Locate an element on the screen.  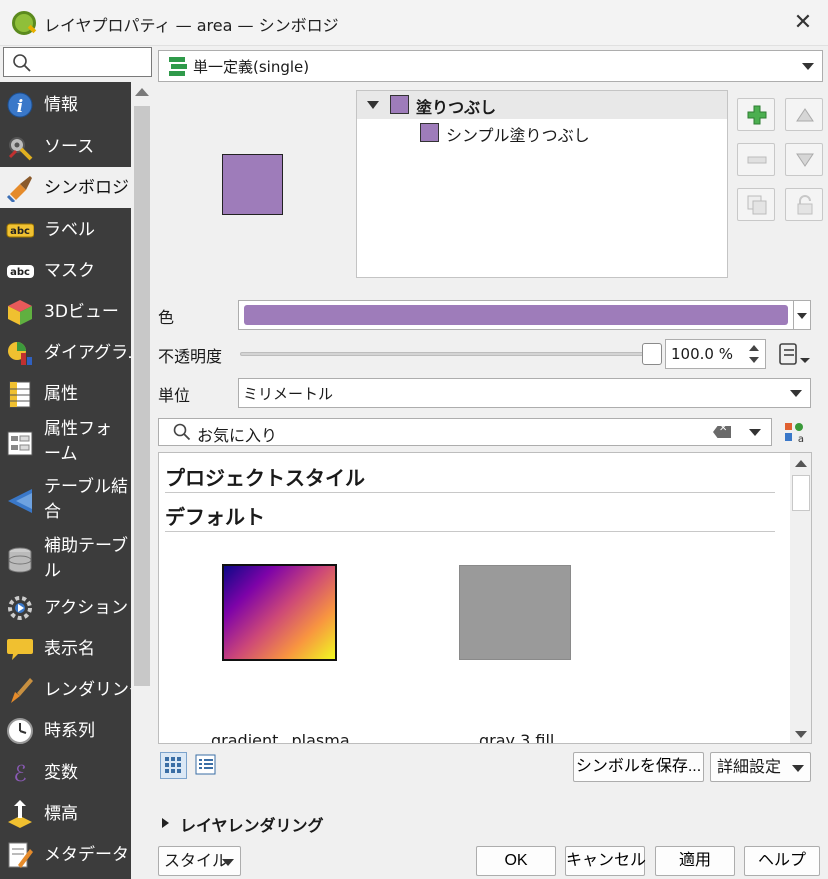
sidebar-item-elevation: 標高 is located at coordinates (65, 813).